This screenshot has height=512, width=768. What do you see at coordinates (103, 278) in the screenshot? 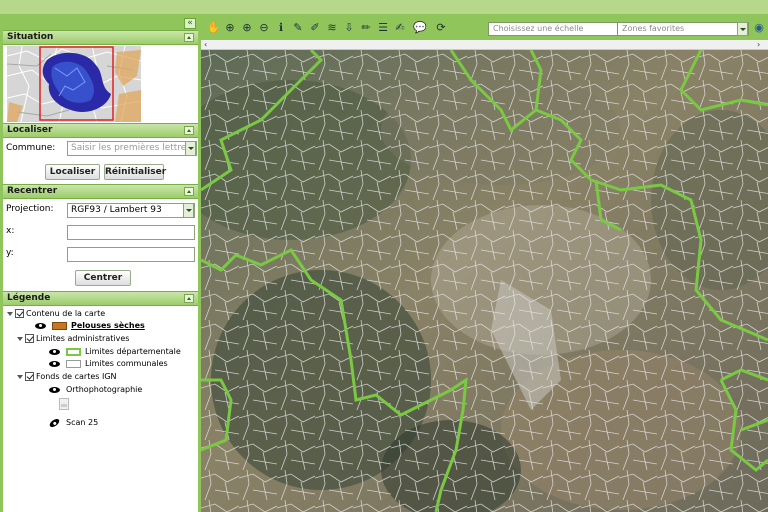
I see `centrer-button: Centrer` at bounding box center [103, 278].